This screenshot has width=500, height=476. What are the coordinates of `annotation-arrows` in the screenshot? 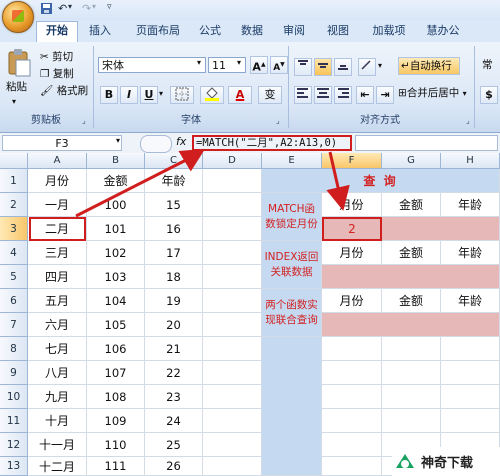 It's located at (212, 183).